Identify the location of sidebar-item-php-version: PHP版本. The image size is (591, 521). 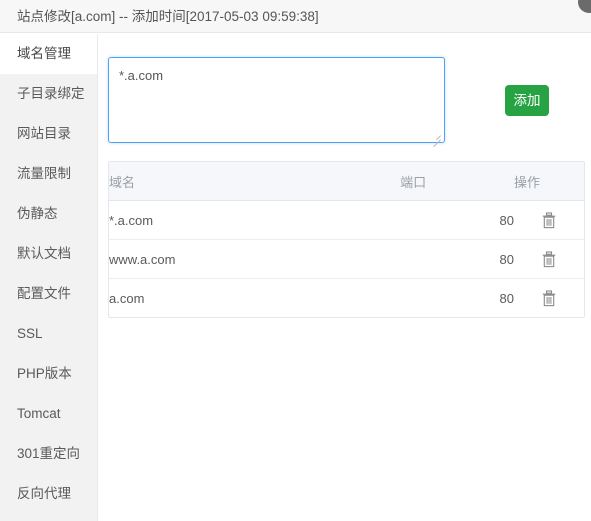
(48, 374).